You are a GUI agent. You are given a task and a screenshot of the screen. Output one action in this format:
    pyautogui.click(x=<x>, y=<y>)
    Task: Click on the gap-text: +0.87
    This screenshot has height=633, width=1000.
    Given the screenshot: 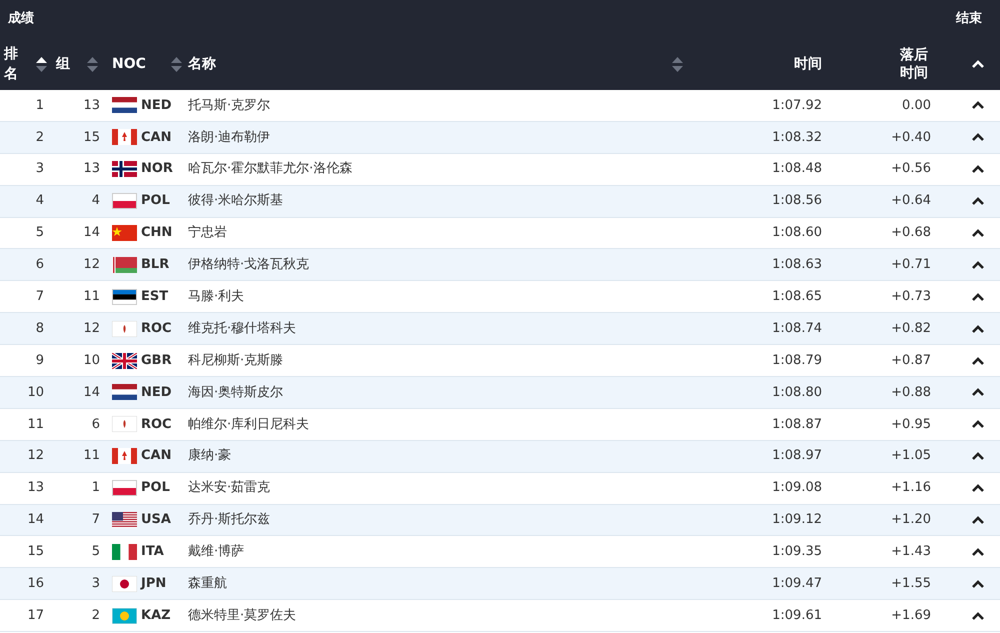 What is the action you would take?
    pyautogui.click(x=911, y=361)
    